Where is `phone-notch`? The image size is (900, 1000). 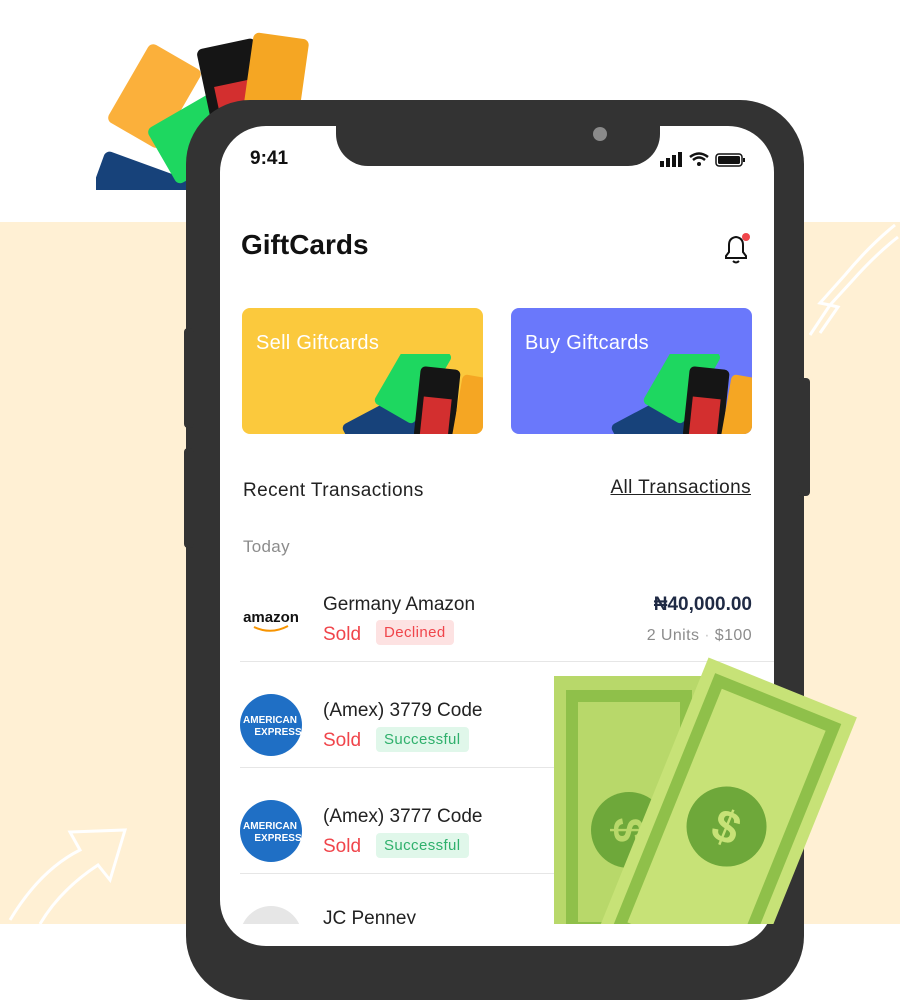
phone-notch is located at coordinates (498, 133).